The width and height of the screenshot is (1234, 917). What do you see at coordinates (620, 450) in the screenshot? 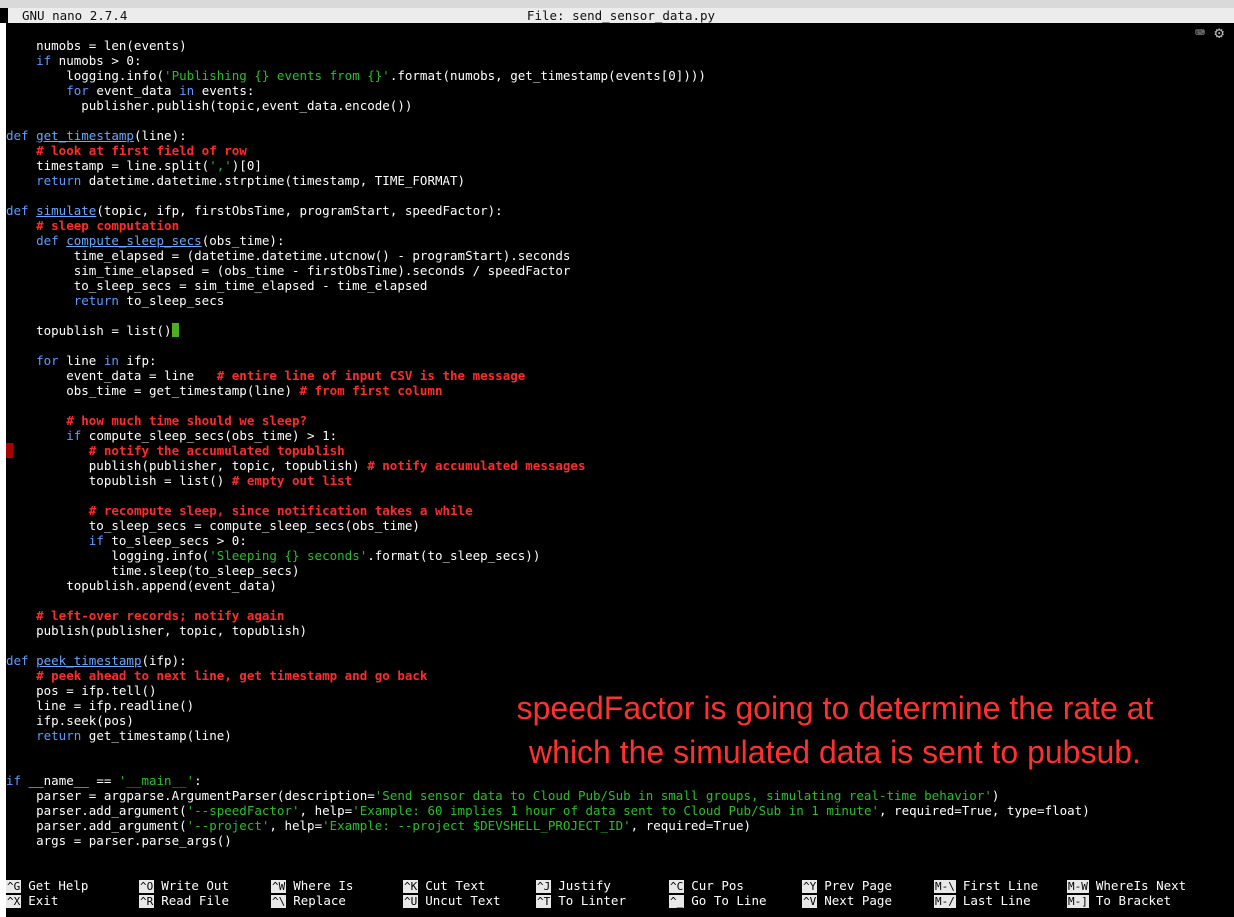
I see `code-line: # notify the accumulated topublish` at bounding box center [620, 450].